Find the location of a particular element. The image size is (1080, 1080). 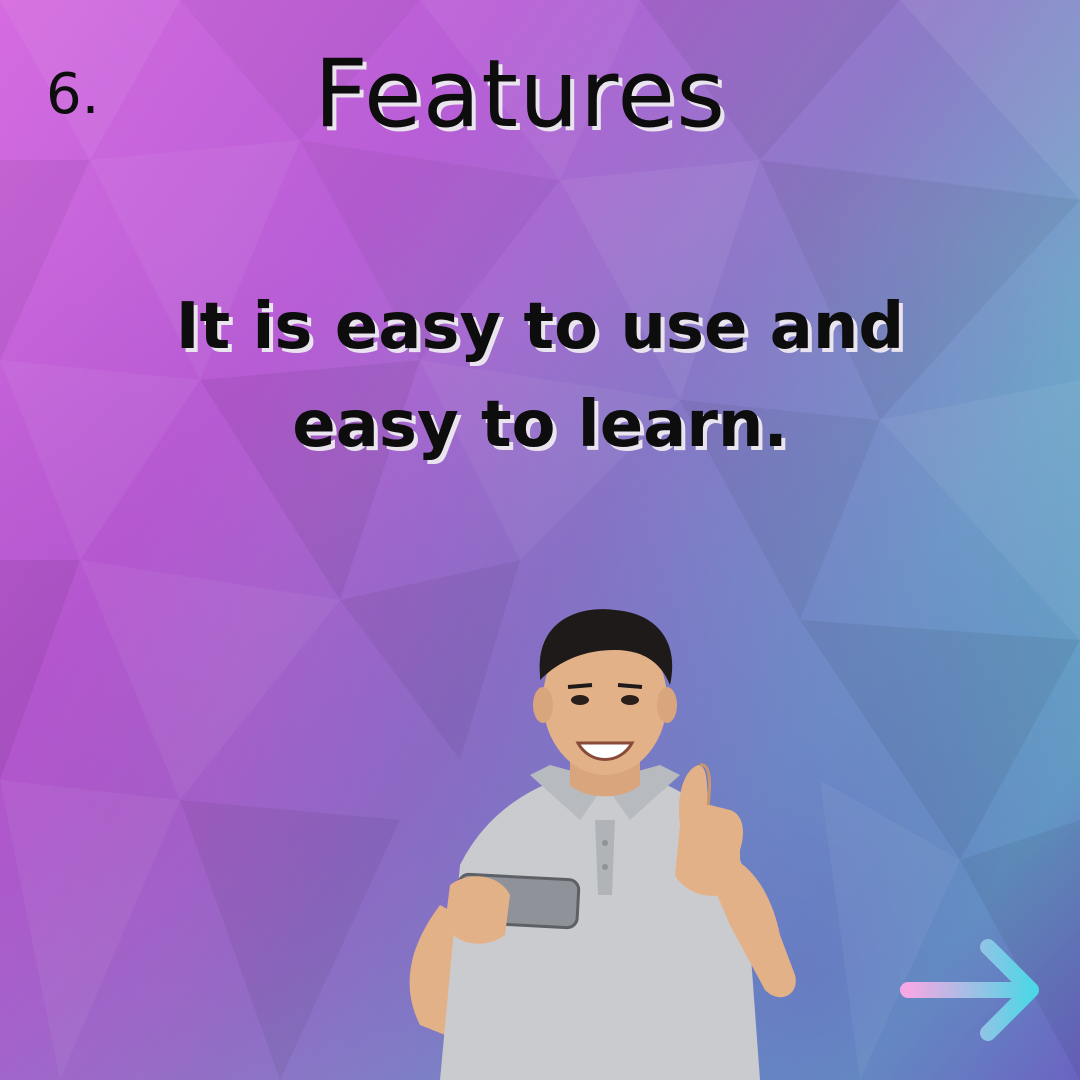

slide-title: Features is located at coordinates (520, 94).